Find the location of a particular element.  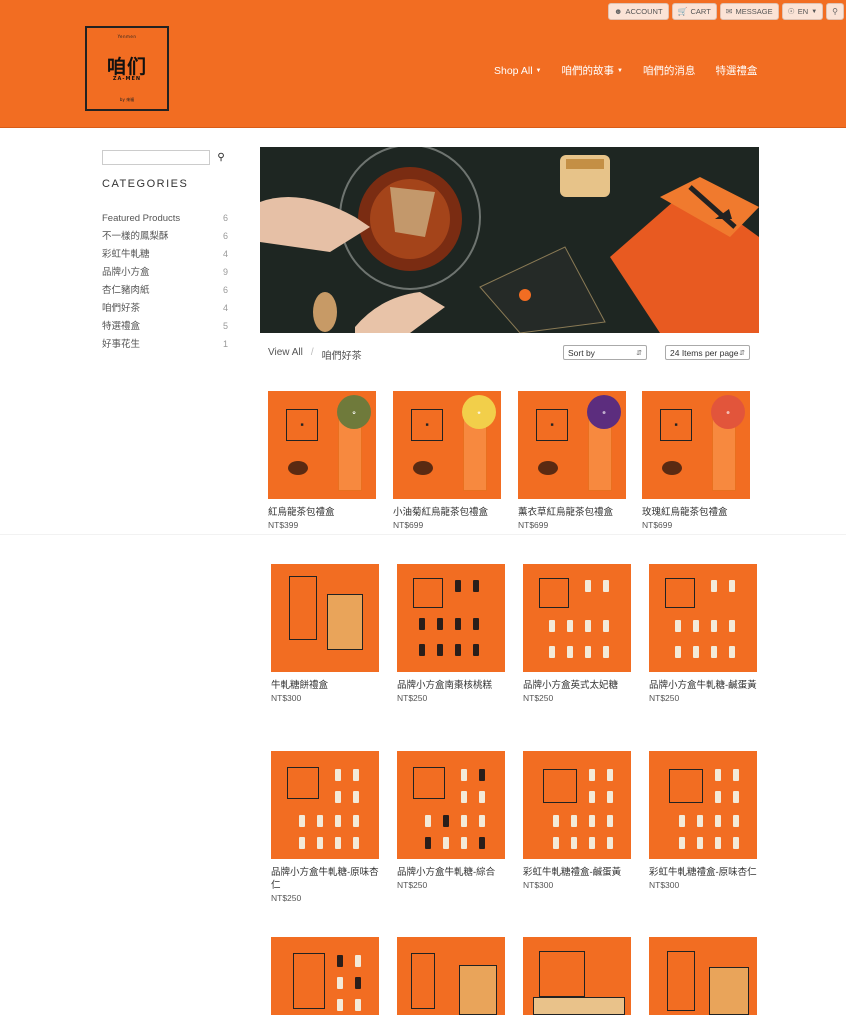

nav-label: 特選禮盒 is located at coordinates (736, 71).